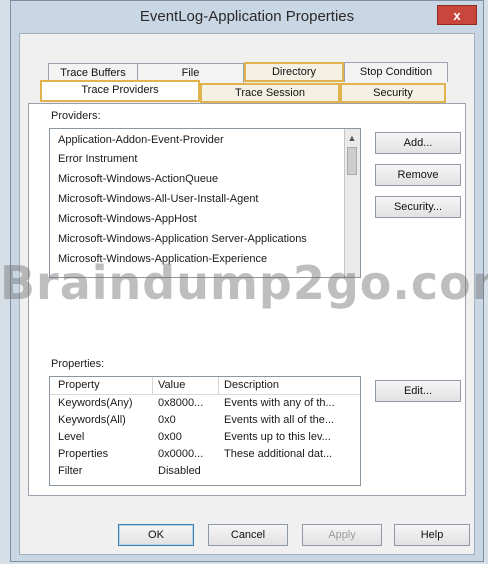 The image size is (488, 564). Describe the element at coordinates (179, 471) in the screenshot. I see `cell-value: Disabled` at that location.